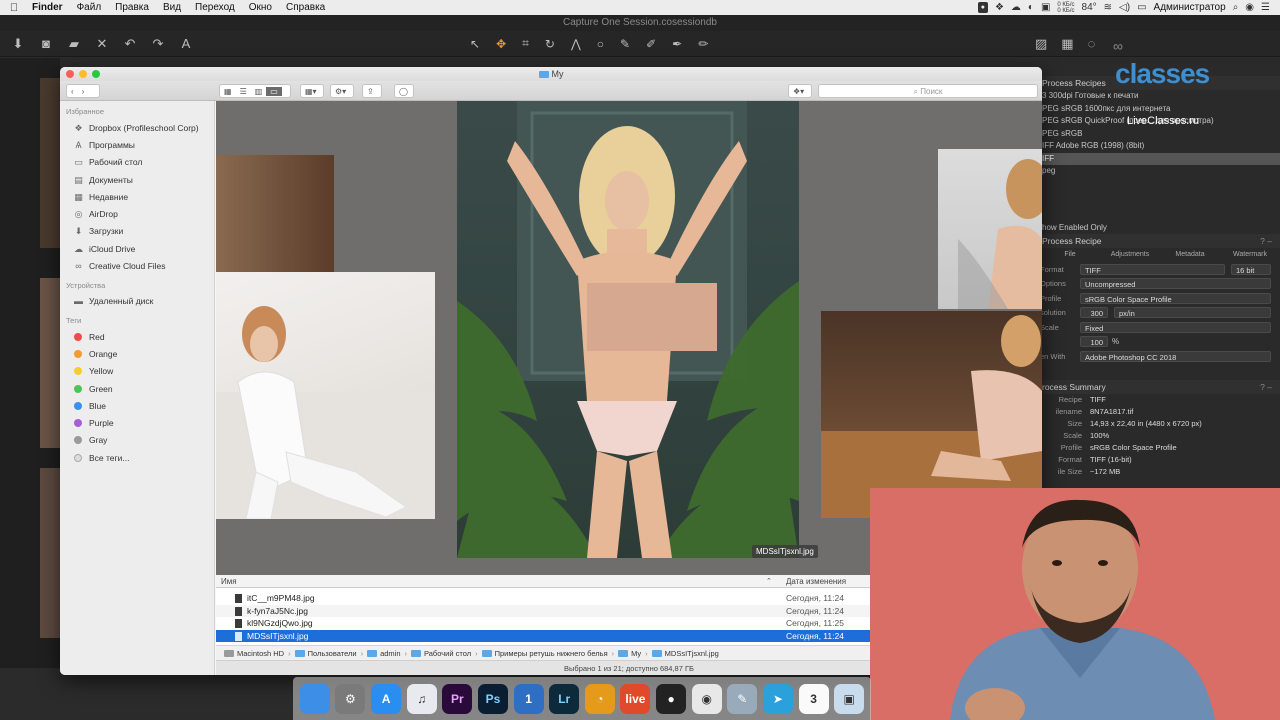 This screenshot has width=1280, height=720. I want to click on redo-icon: ↷, so click(158, 44).